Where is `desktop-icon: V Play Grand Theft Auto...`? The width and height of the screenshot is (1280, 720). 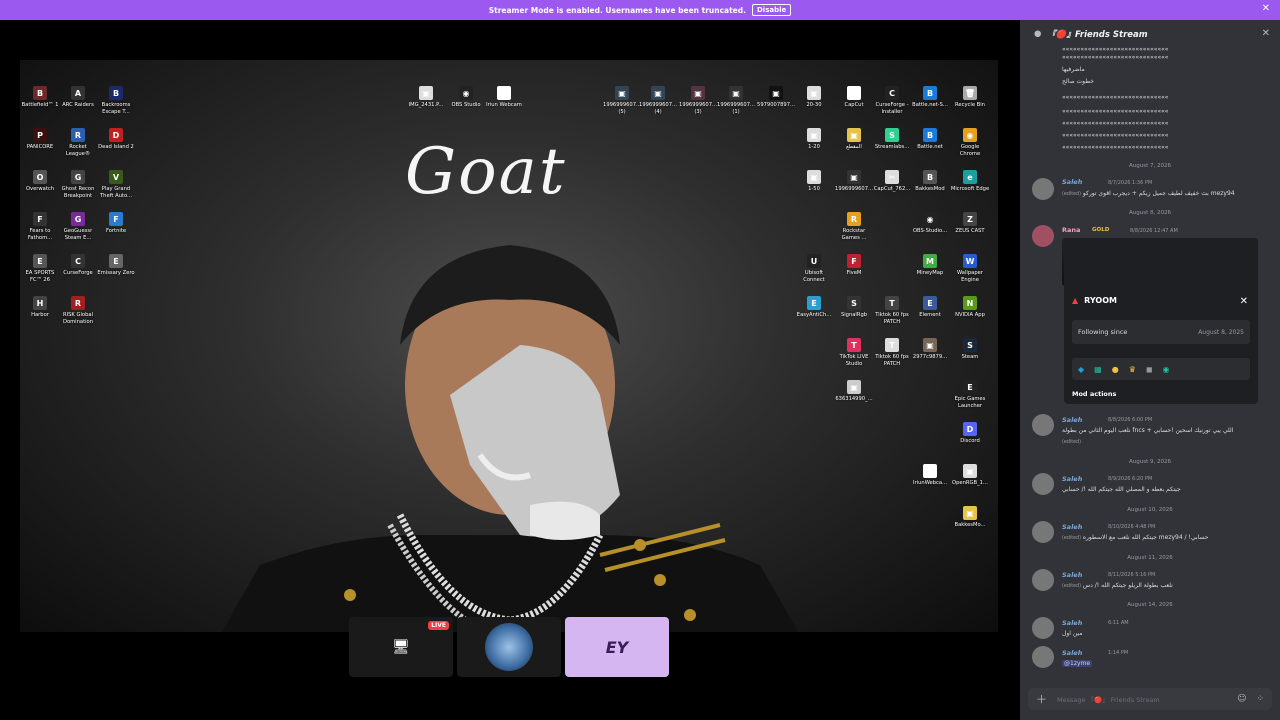
desktop-icon: V Play Grand Theft Auto... is located at coordinates (116, 184).